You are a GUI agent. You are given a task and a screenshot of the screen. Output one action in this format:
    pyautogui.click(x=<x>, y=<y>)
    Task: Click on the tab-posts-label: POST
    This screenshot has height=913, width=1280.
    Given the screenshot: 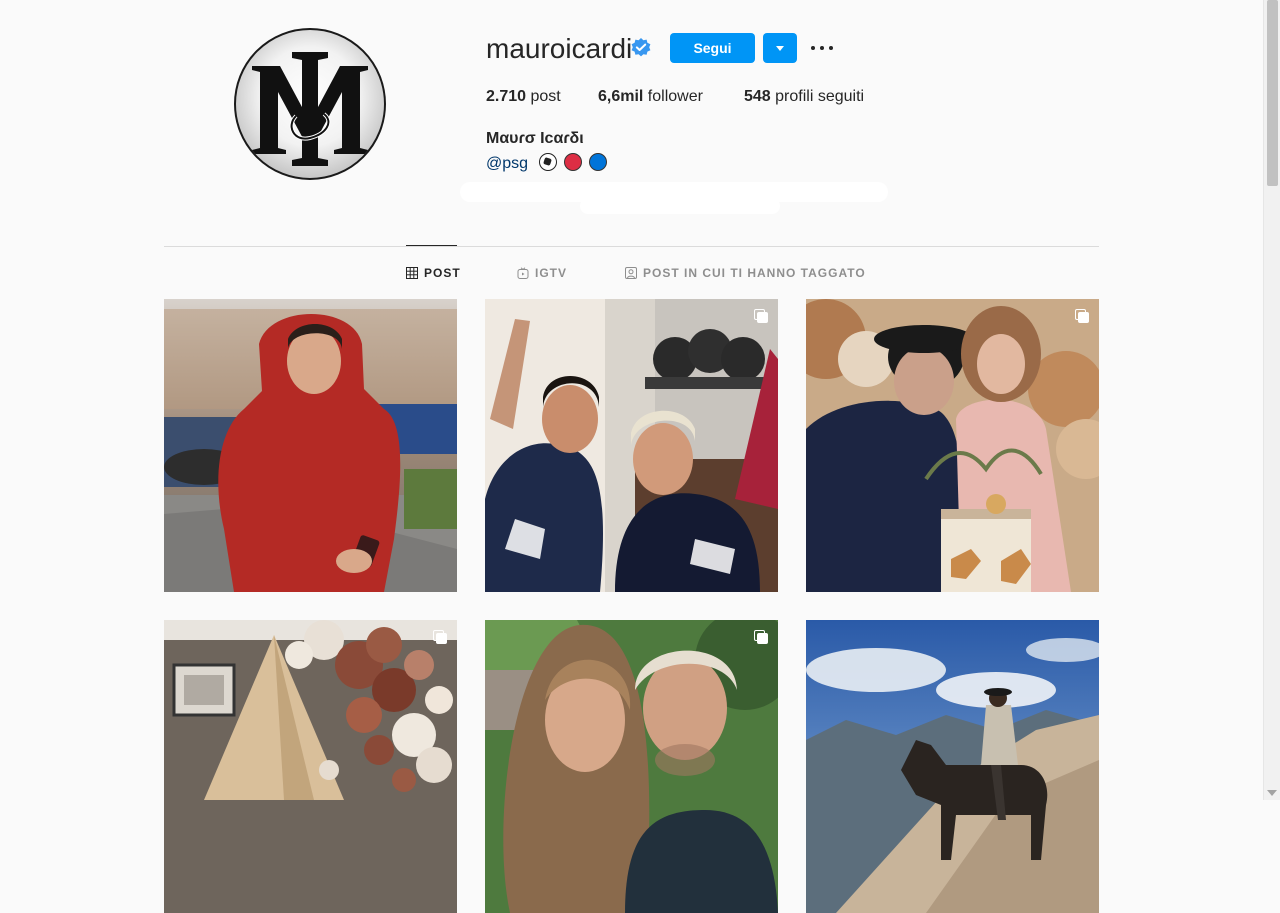 What is the action you would take?
    pyautogui.click(x=442, y=273)
    